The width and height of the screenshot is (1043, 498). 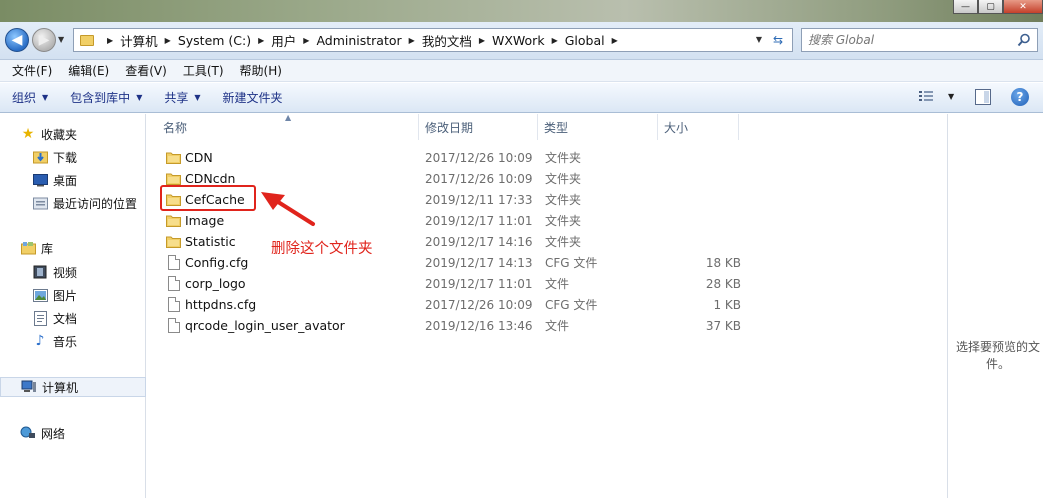 I want to click on file-size: 18 KB, so click(x=723, y=262).